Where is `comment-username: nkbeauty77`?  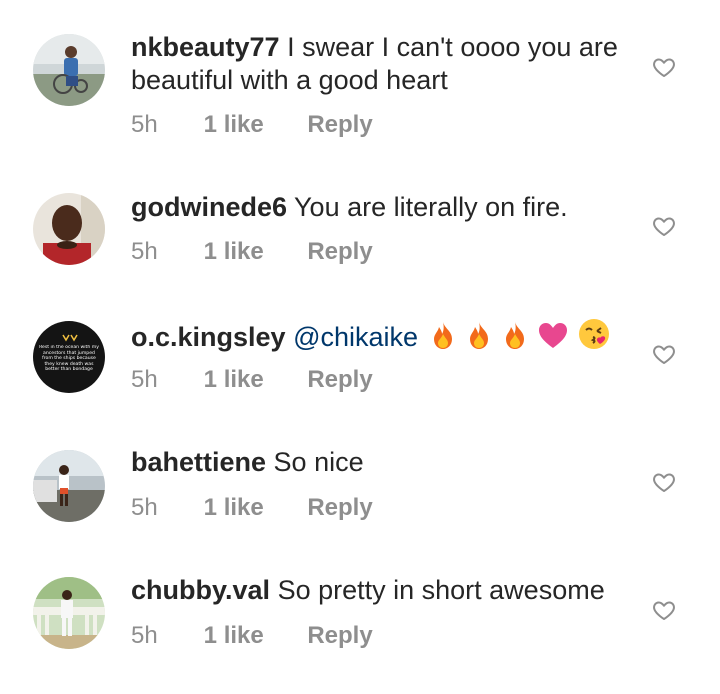 comment-username: nkbeauty77 is located at coordinates (205, 47).